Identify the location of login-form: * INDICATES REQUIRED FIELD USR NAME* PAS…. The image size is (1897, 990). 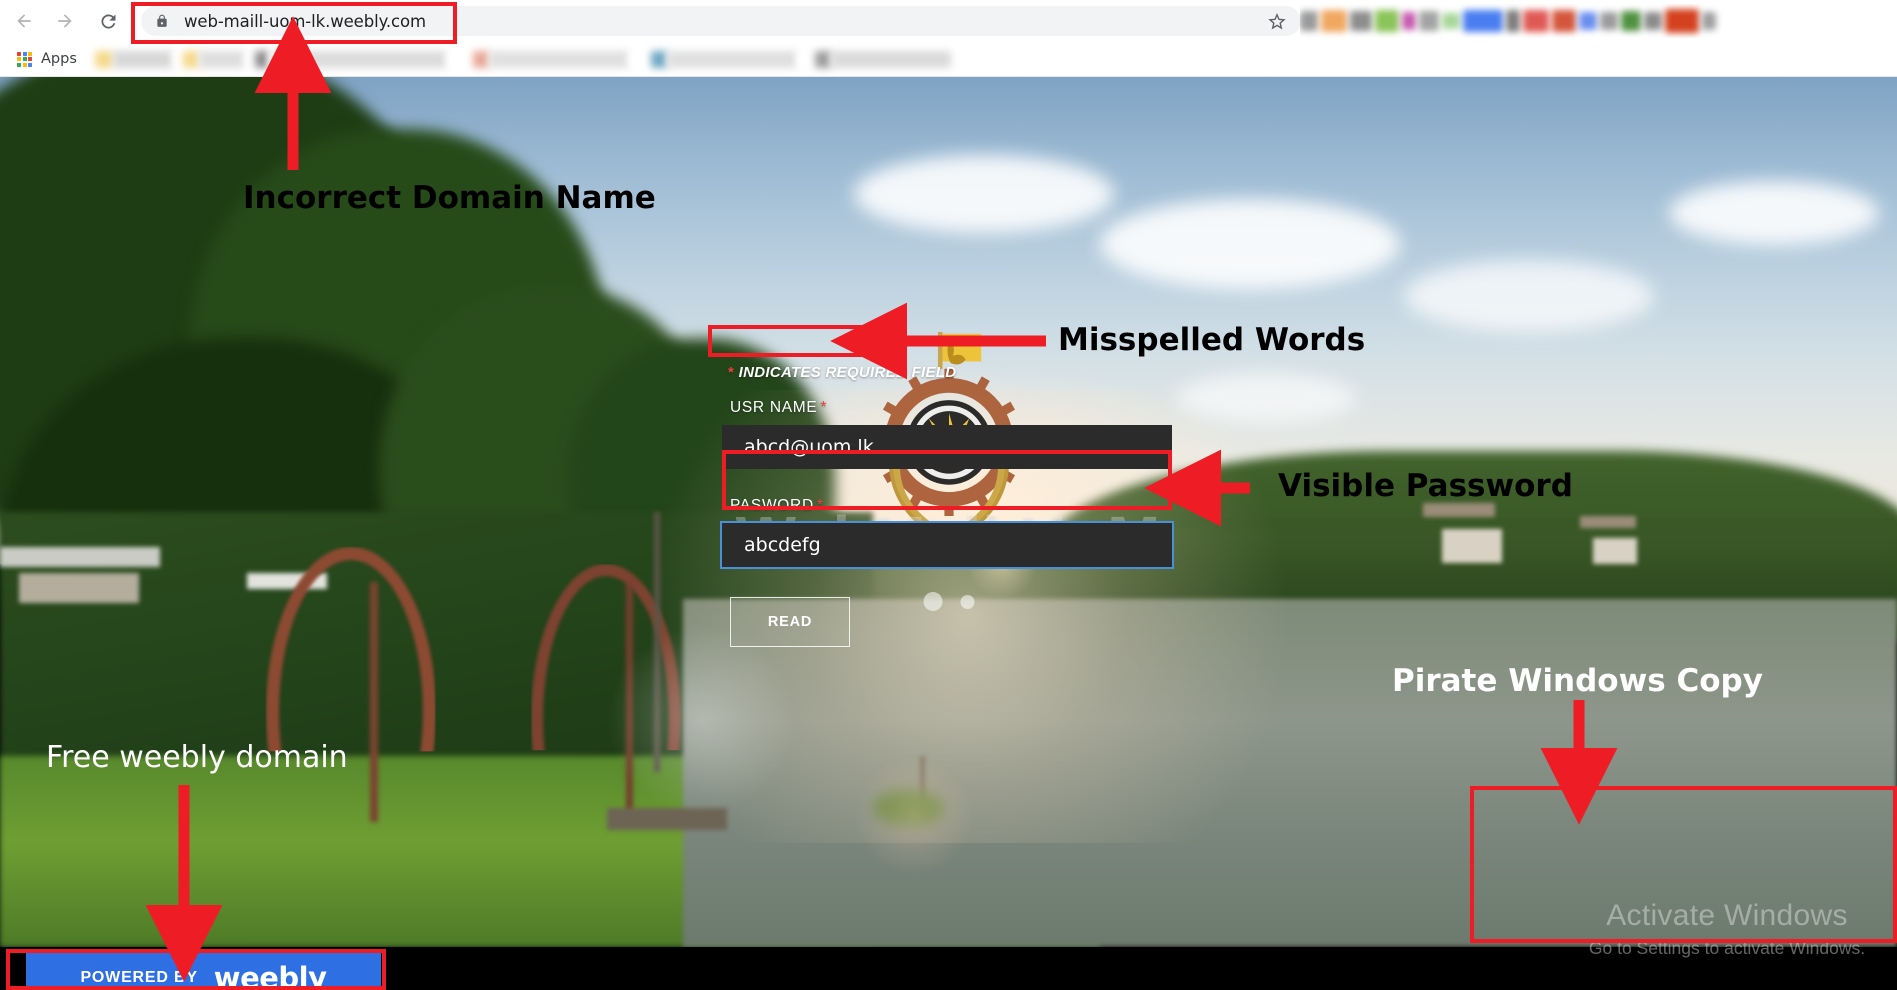
(947, 505).